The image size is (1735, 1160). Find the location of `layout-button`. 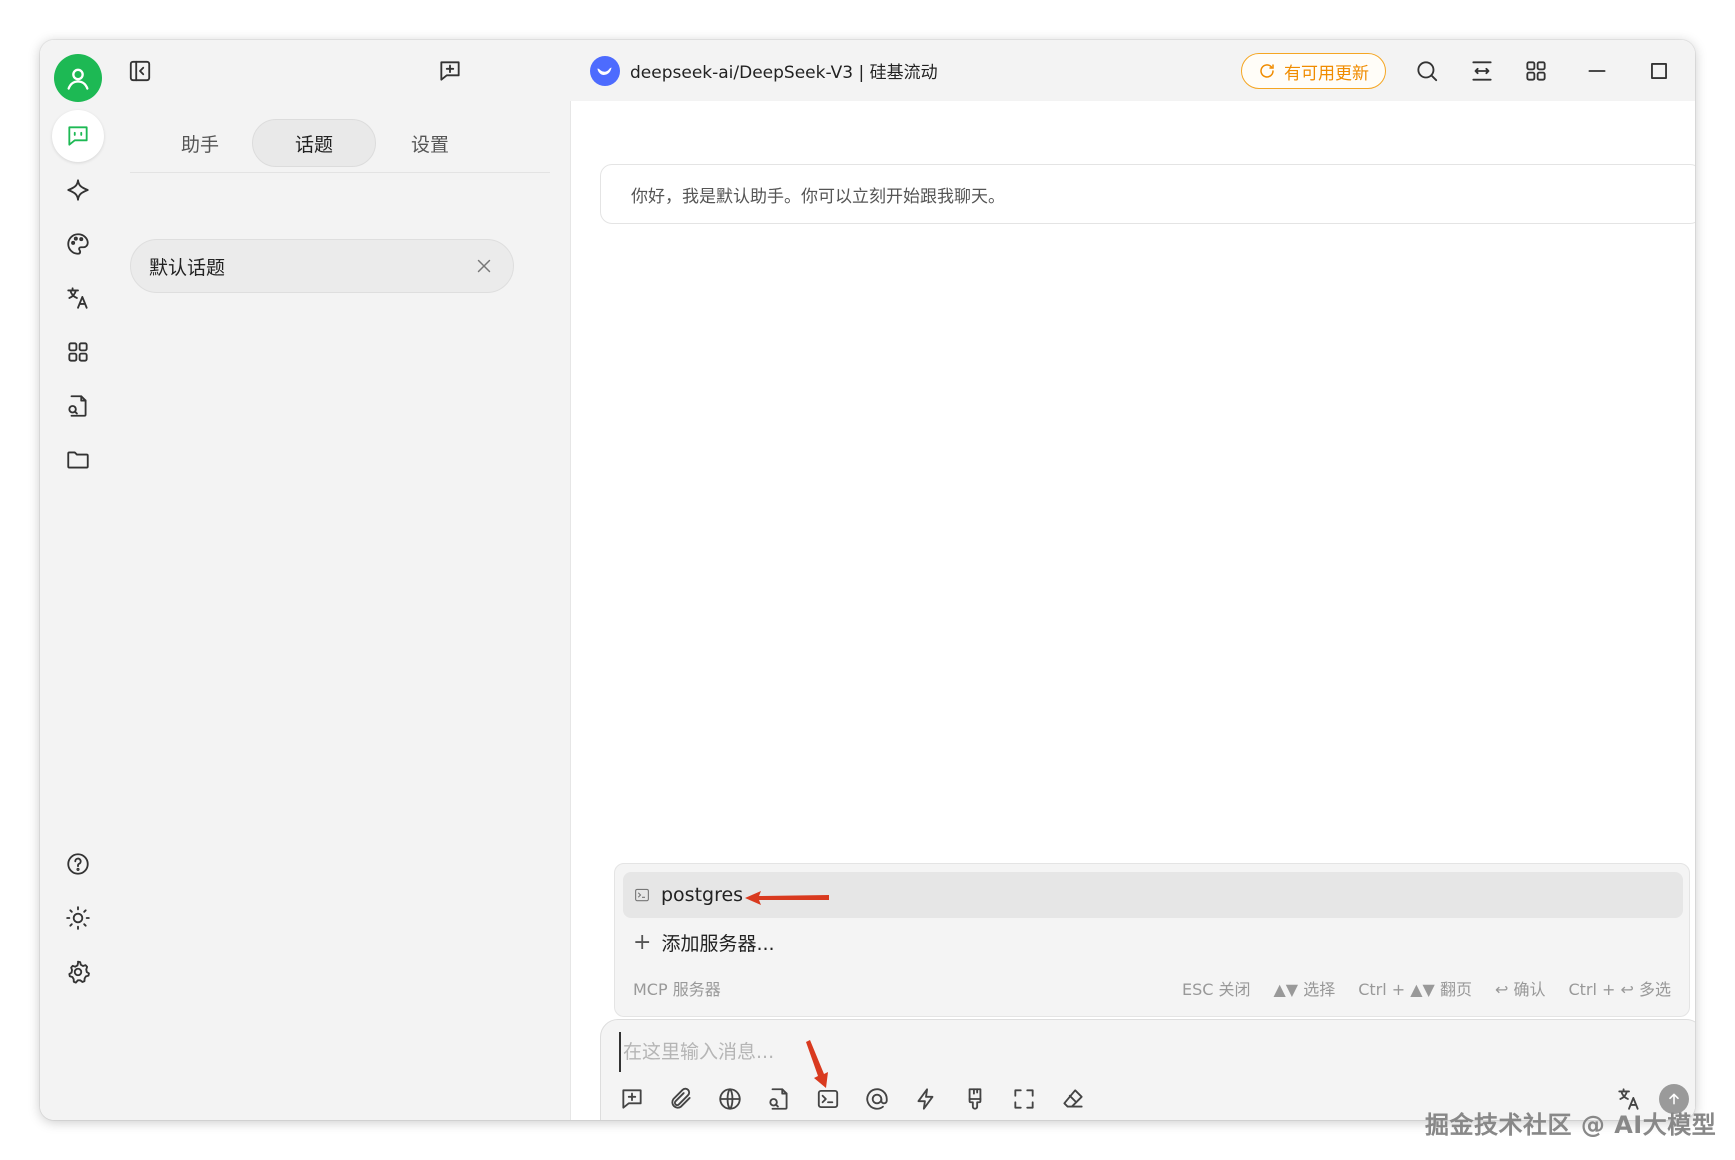

layout-button is located at coordinates (1482, 71).